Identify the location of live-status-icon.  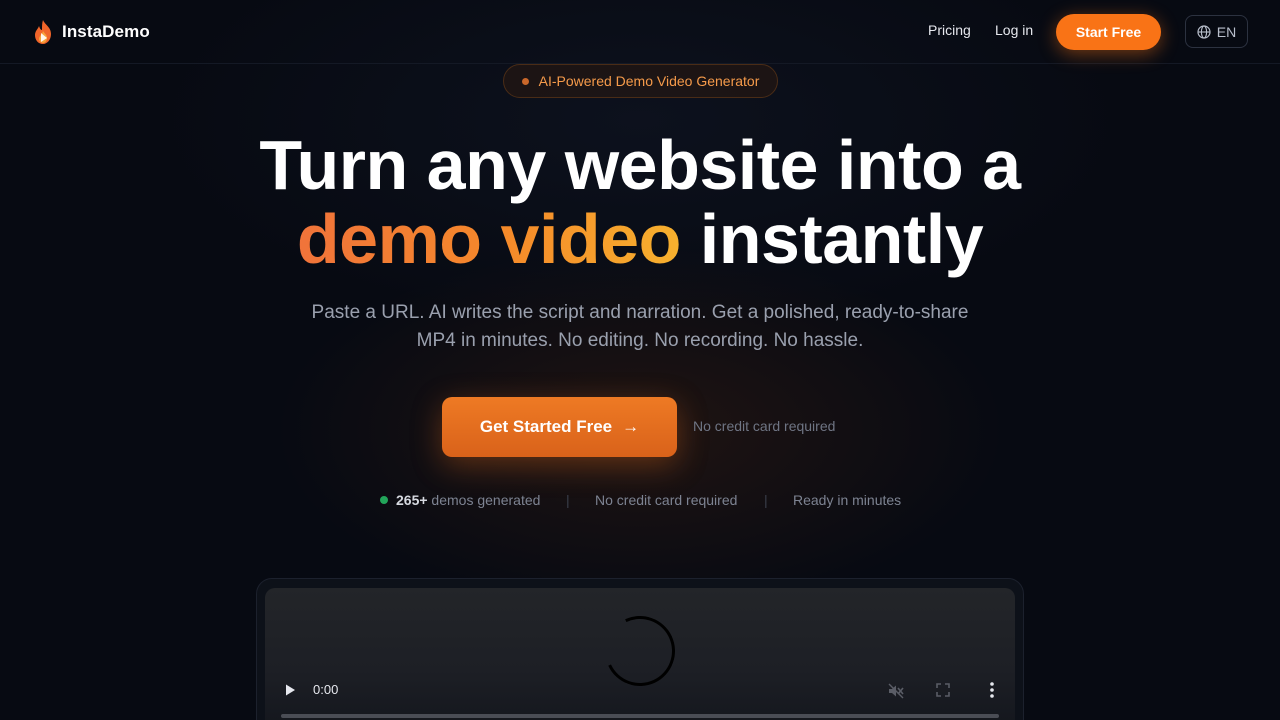
(384, 500).